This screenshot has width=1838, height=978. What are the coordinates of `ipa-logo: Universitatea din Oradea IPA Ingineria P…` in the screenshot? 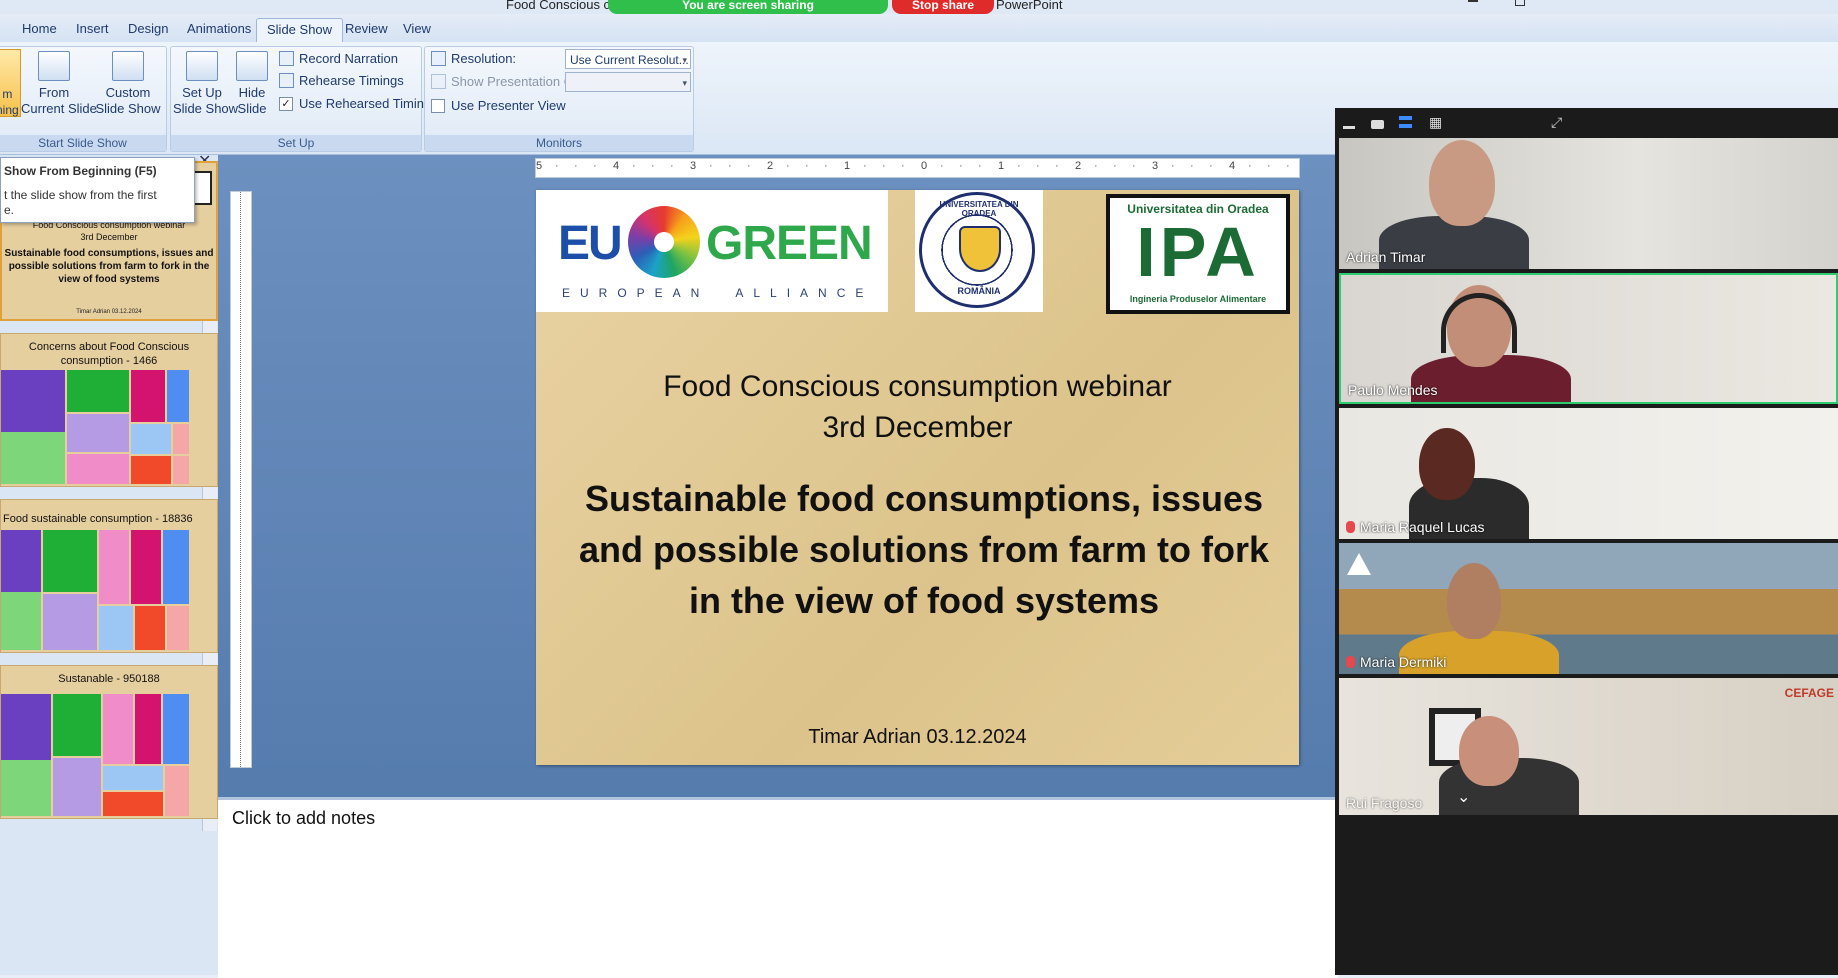 It's located at (1198, 254).